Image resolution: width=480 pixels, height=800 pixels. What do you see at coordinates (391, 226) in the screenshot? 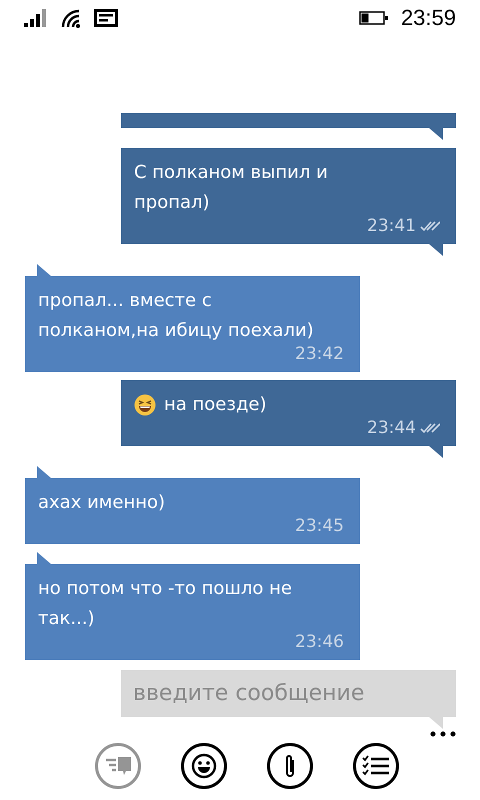
I see `message-time: 23:41` at bounding box center [391, 226].